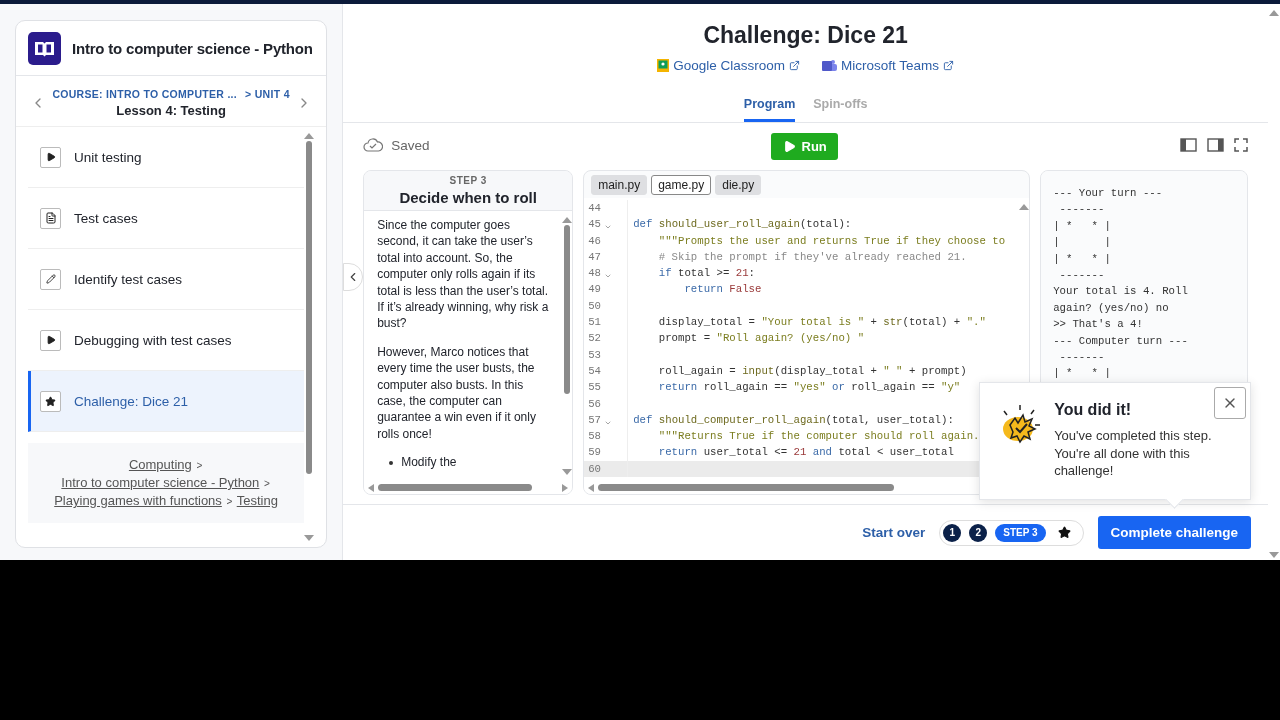  Describe the element at coordinates (594, 241) in the screenshot. I see `line-number: 46` at that location.